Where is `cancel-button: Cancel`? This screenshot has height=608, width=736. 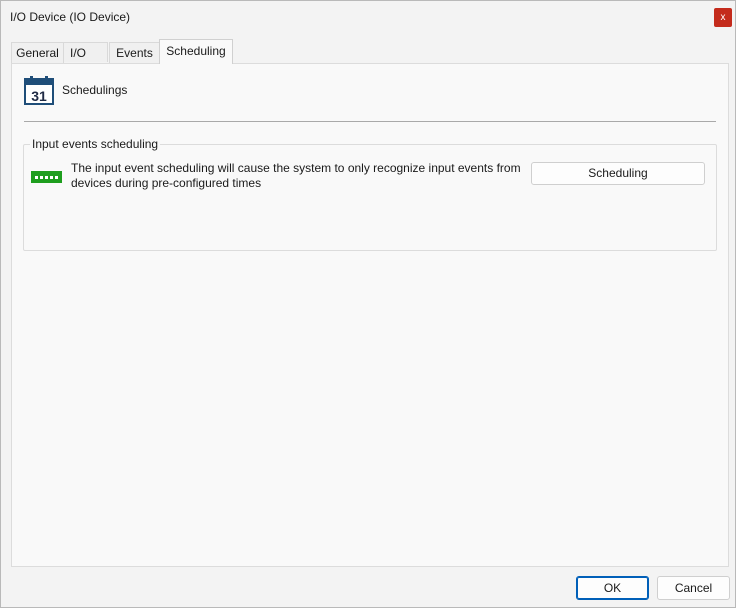 cancel-button: Cancel is located at coordinates (693, 588).